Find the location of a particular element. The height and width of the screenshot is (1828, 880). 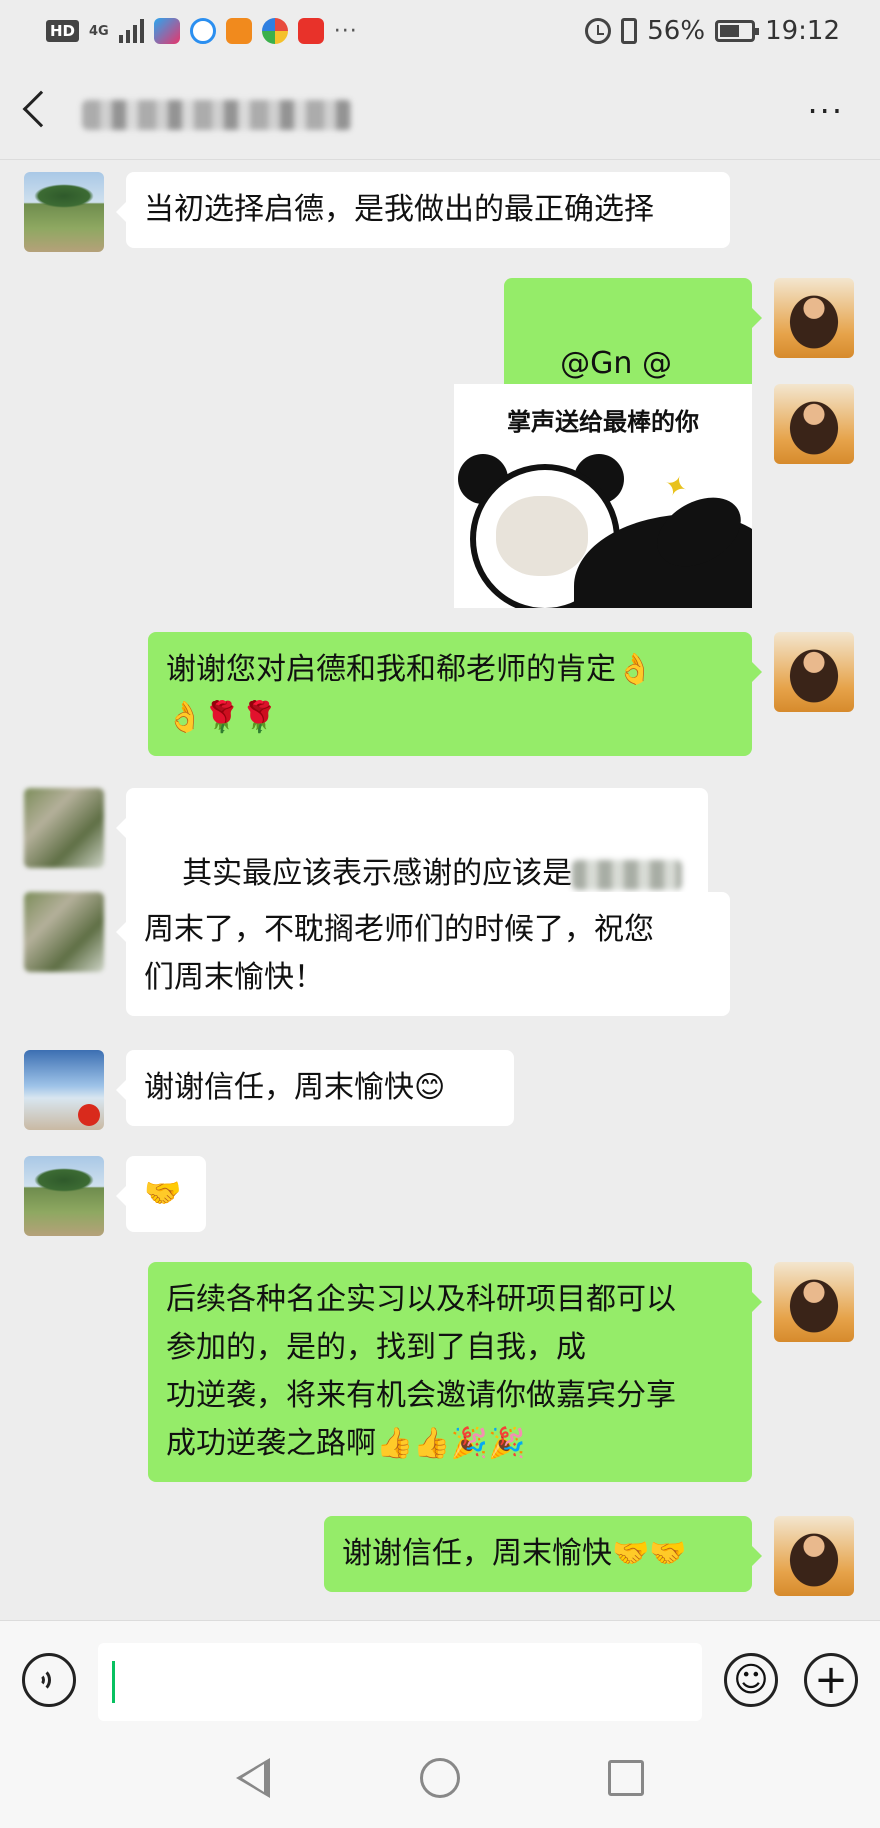

voice-icon is located at coordinates (49, 1680).